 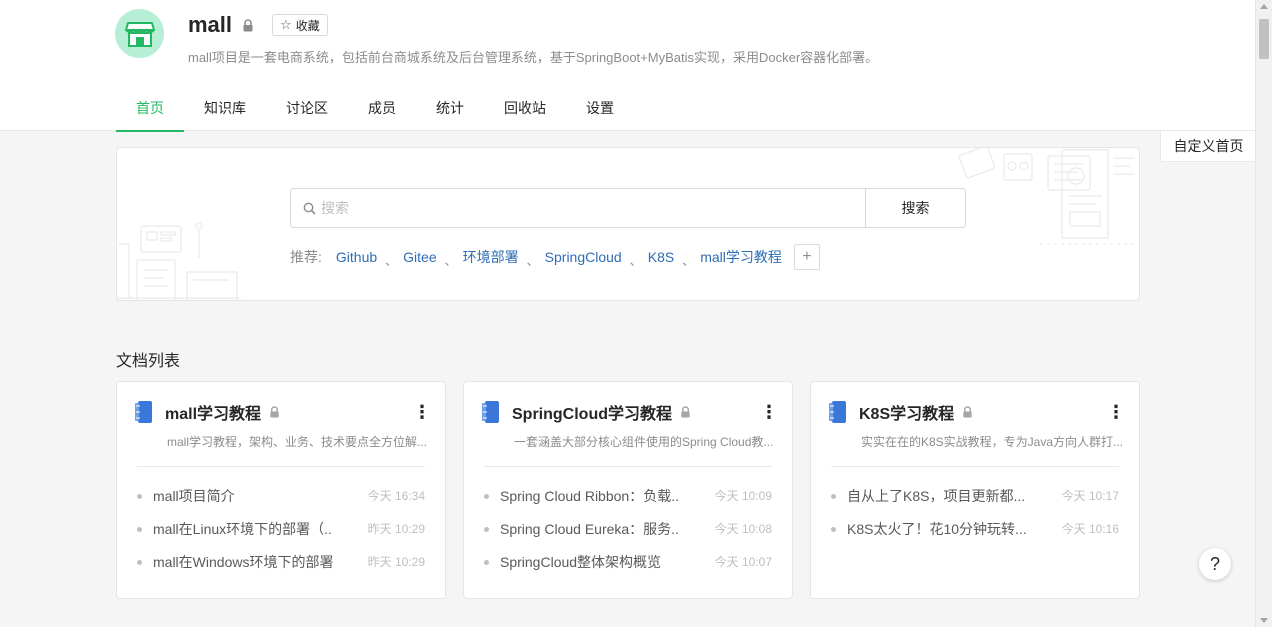 What do you see at coordinates (906, 412) in the screenshot?
I see `card-title: K8S学习教程` at bounding box center [906, 412].